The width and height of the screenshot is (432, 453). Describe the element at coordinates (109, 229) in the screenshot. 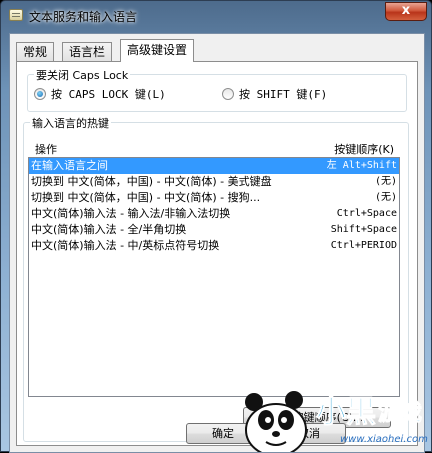

I see `row-action: 中文(简体)输入法 - 全/半角切换` at that location.